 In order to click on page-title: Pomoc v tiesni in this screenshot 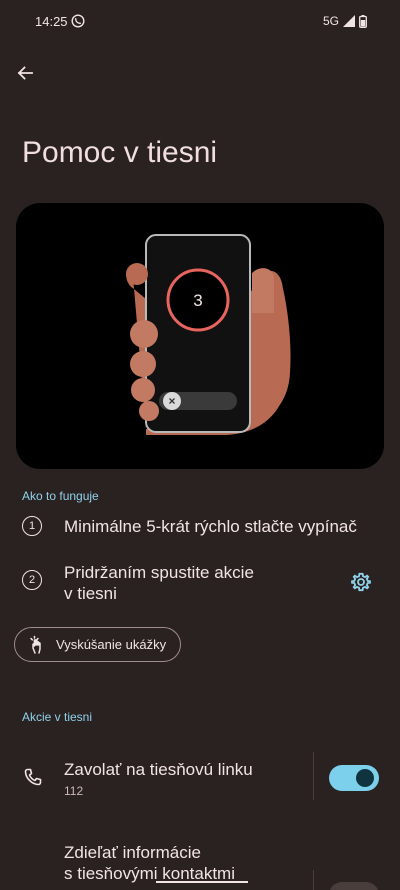, I will do `click(120, 152)`.